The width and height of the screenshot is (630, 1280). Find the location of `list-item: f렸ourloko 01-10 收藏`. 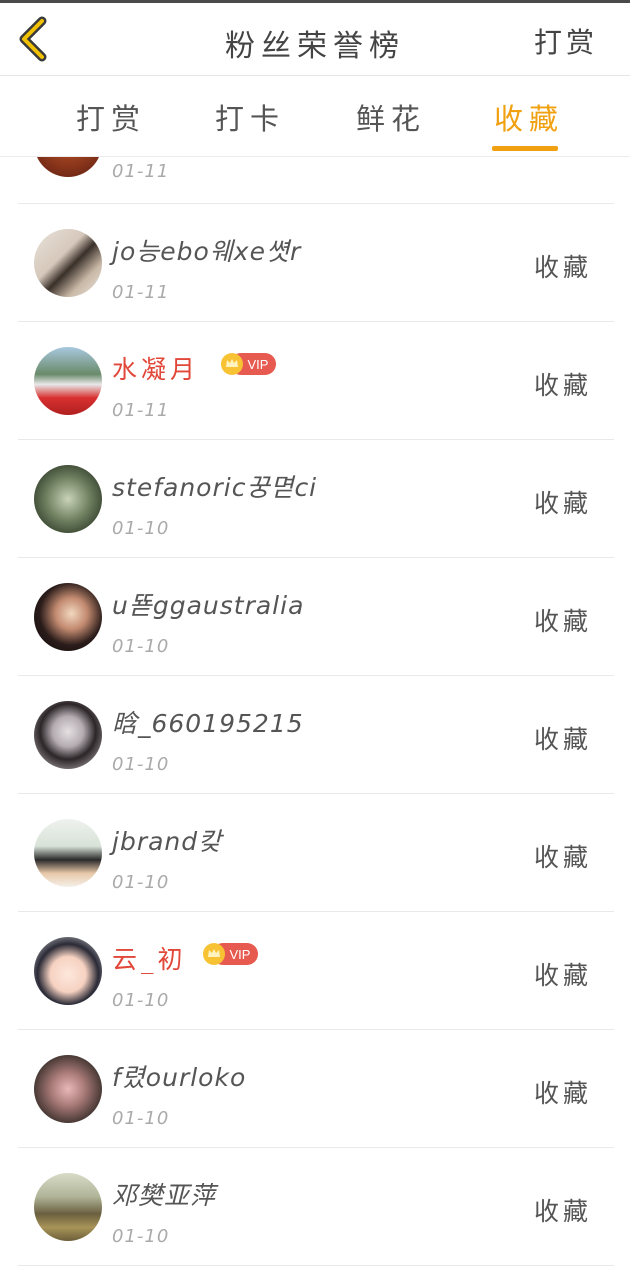

list-item: f렸ourloko 01-10 收藏 is located at coordinates (316, 1089).